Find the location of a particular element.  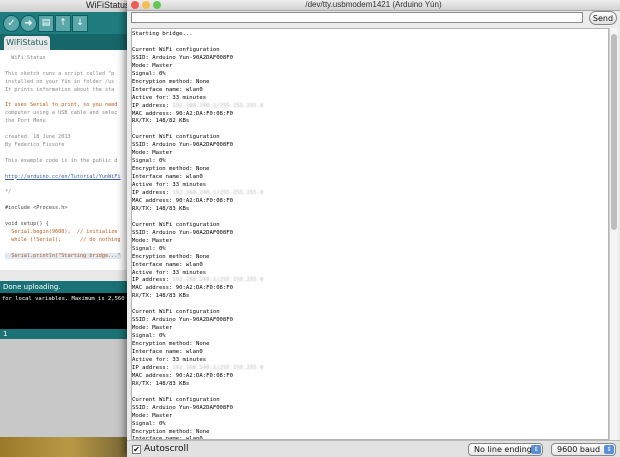

code-line: Serial.begin(9600); // initialize is located at coordinates (61, 231).